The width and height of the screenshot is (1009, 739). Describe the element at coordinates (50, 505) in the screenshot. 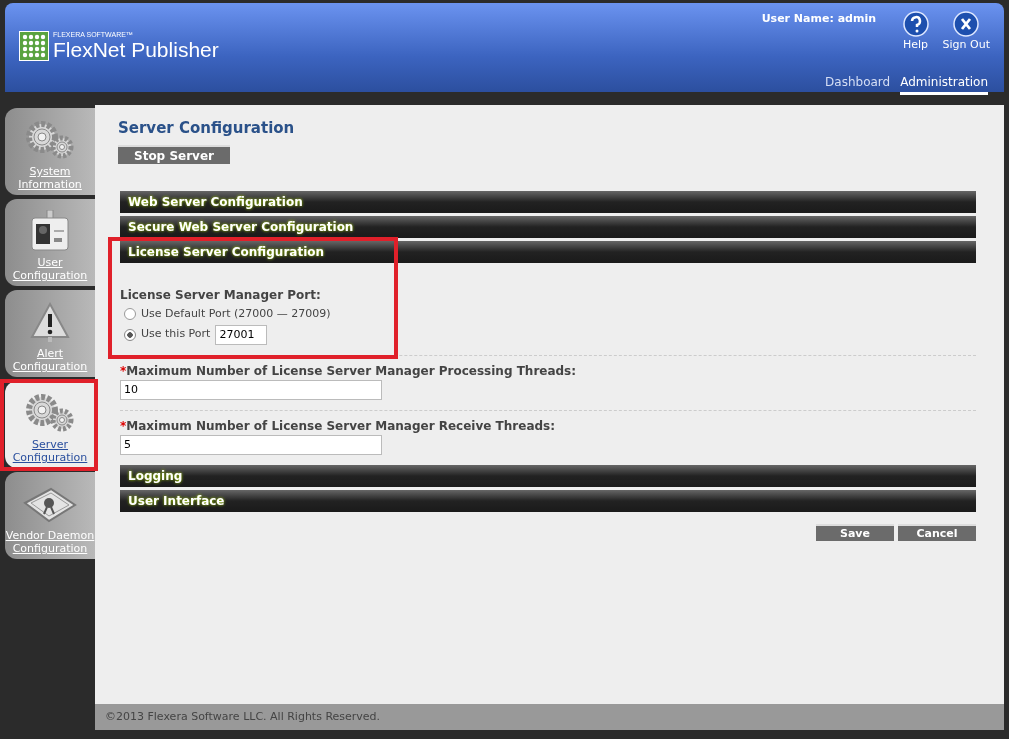

I see `certificate-icon` at that location.